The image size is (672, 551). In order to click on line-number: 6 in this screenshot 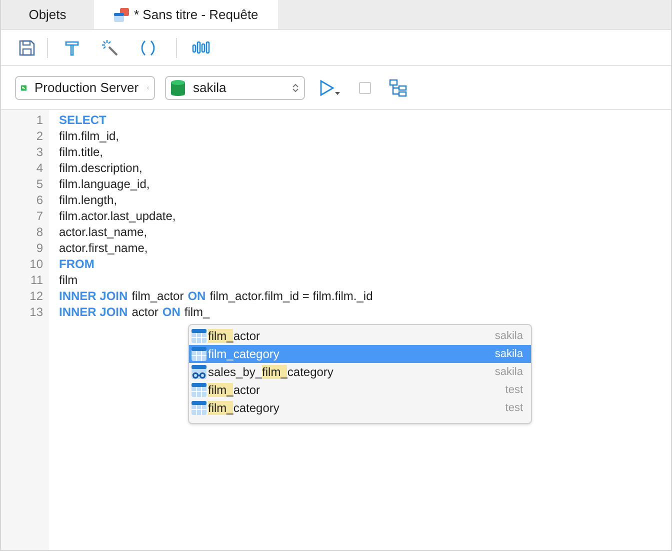, I will do `click(39, 200)`.